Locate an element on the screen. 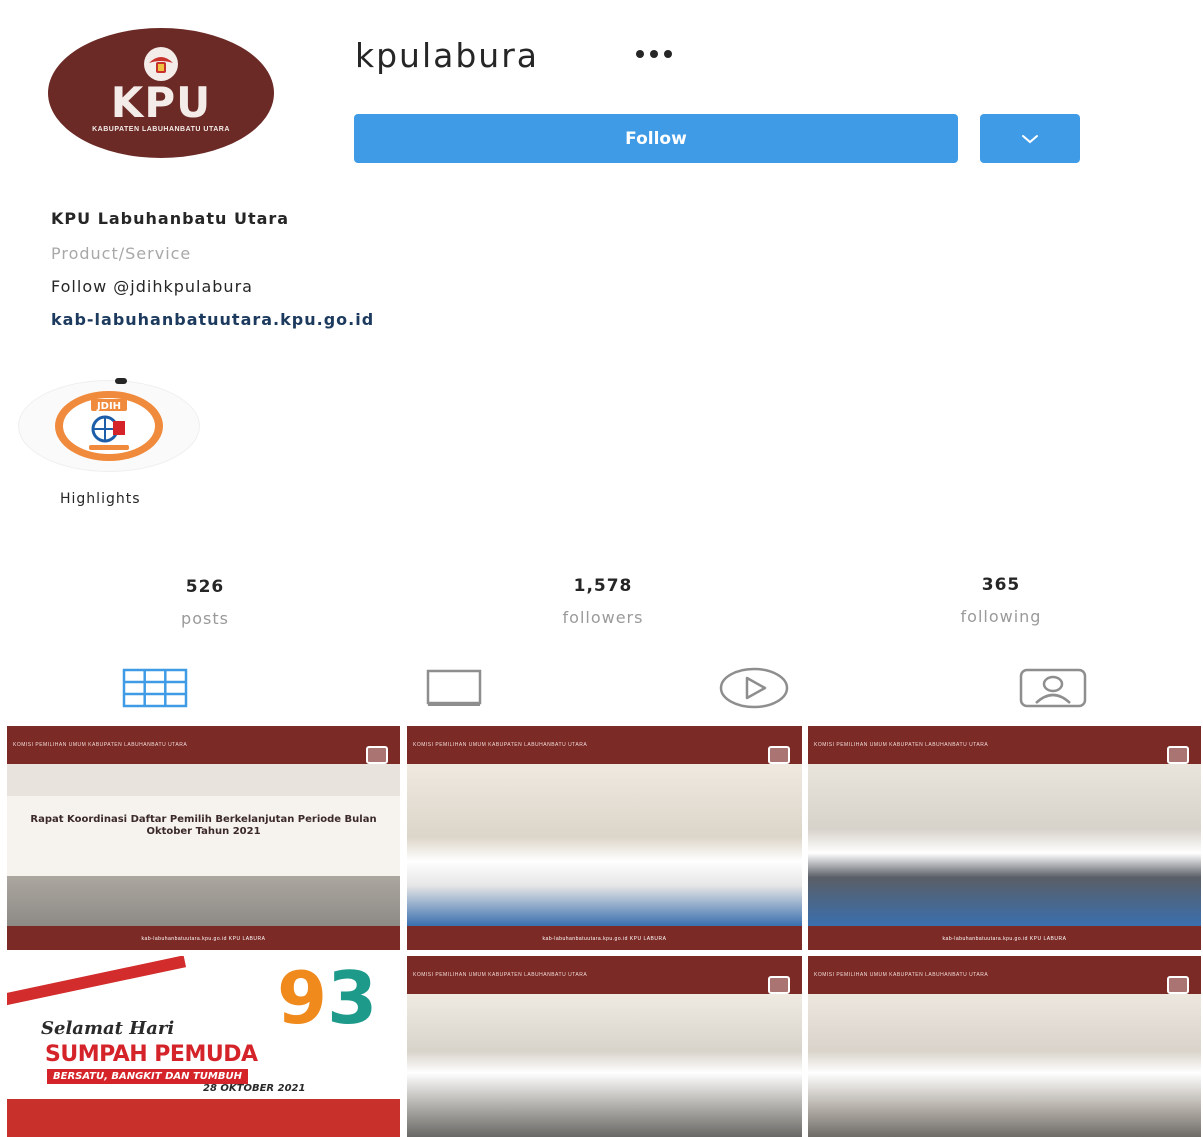  people-strip is located at coordinates (203, 1118).